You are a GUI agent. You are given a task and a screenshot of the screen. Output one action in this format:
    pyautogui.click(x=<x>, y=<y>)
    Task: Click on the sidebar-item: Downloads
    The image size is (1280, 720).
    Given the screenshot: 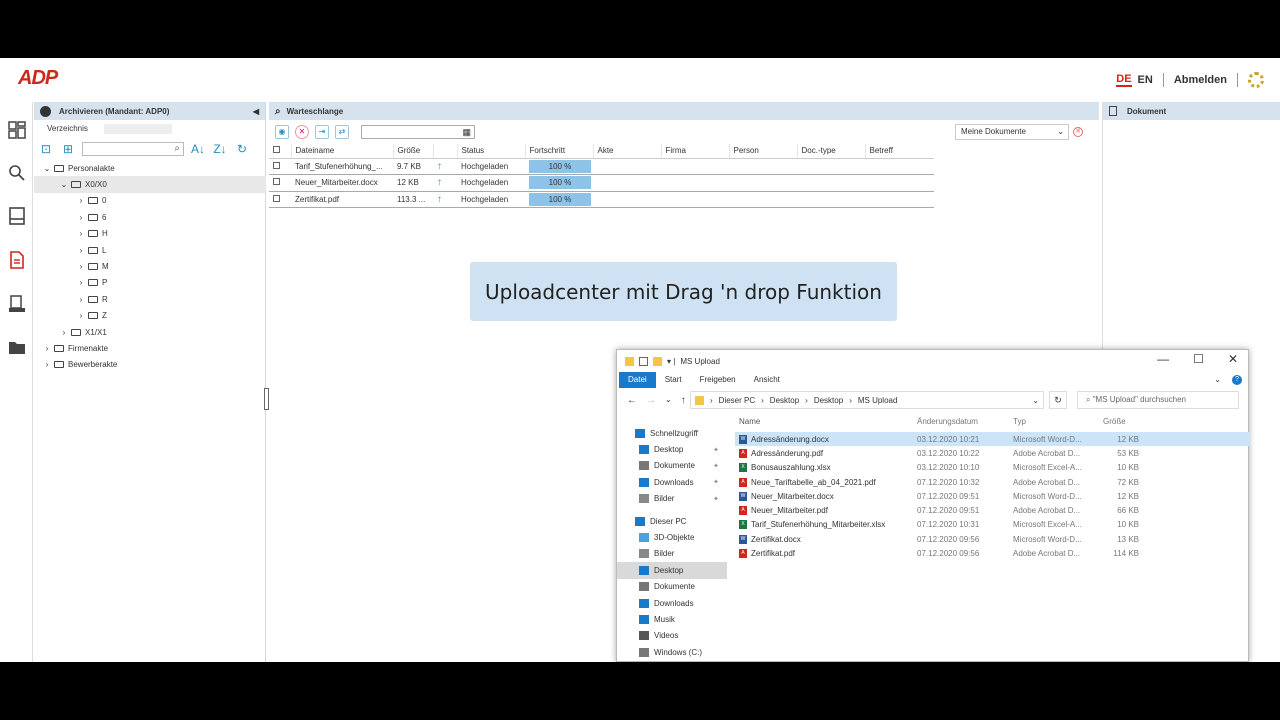 What is the action you would take?
    pyautogui.click(x=672, y=603)
    